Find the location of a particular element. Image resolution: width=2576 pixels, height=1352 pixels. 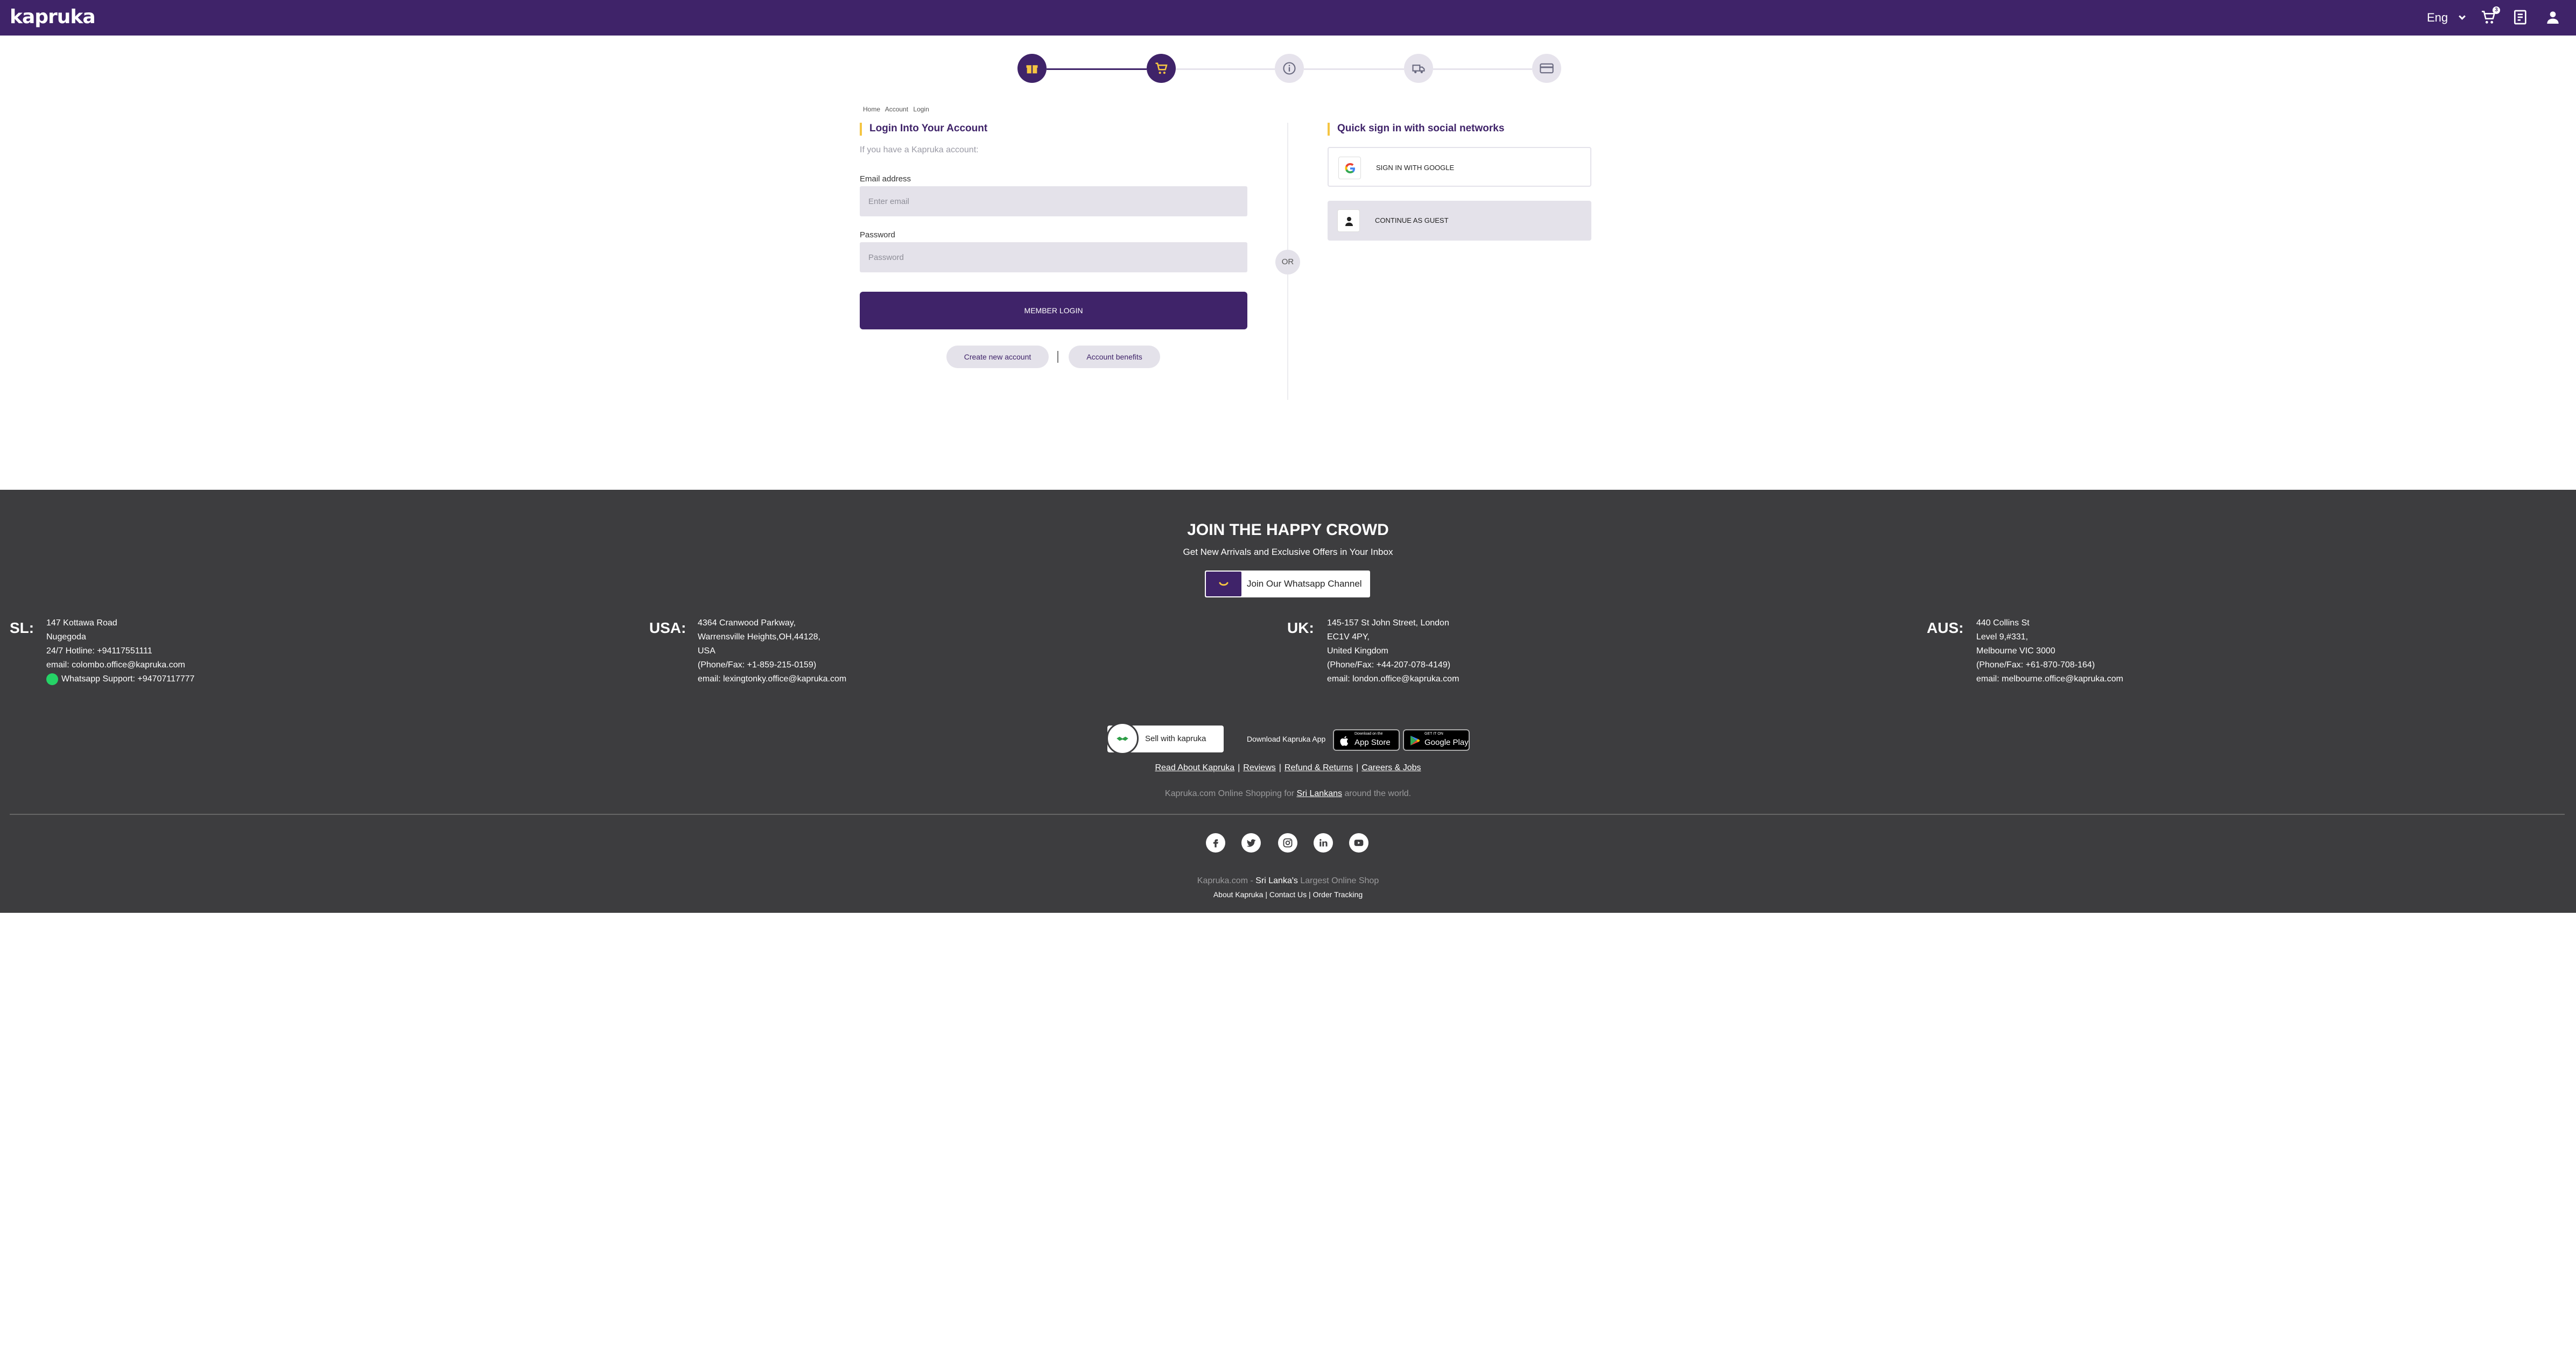

orders-icon is located at coordinates (2520, 17).